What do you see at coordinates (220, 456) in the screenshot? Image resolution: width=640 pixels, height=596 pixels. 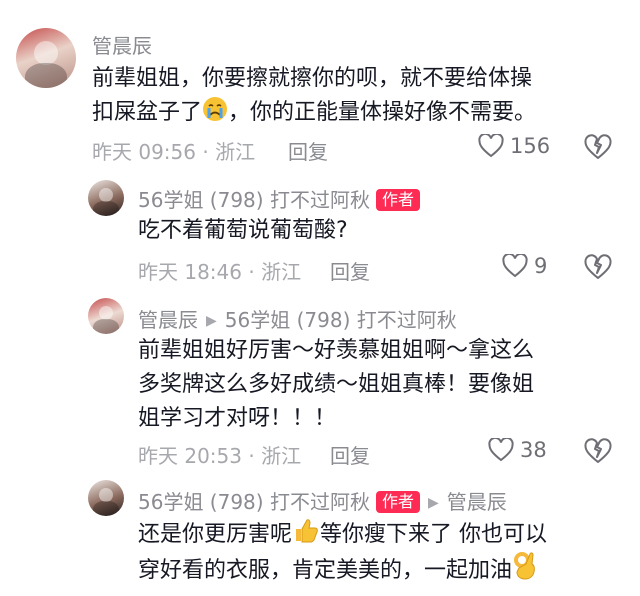 I see `comment-timestamp: 昨天 20:53 · 浙江` at bounding box center [220, 456].